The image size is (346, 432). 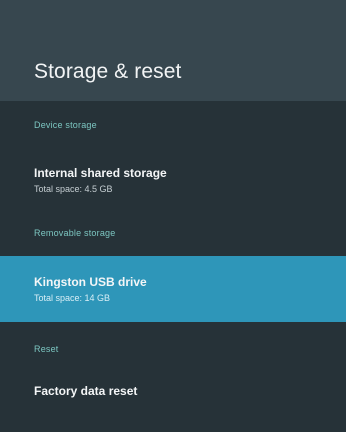 What do you see at coordinates (173, 393) in the screenshot?
I see `list-item-factory-data-reset: Factory data reset` at bounding box center [173, 393].